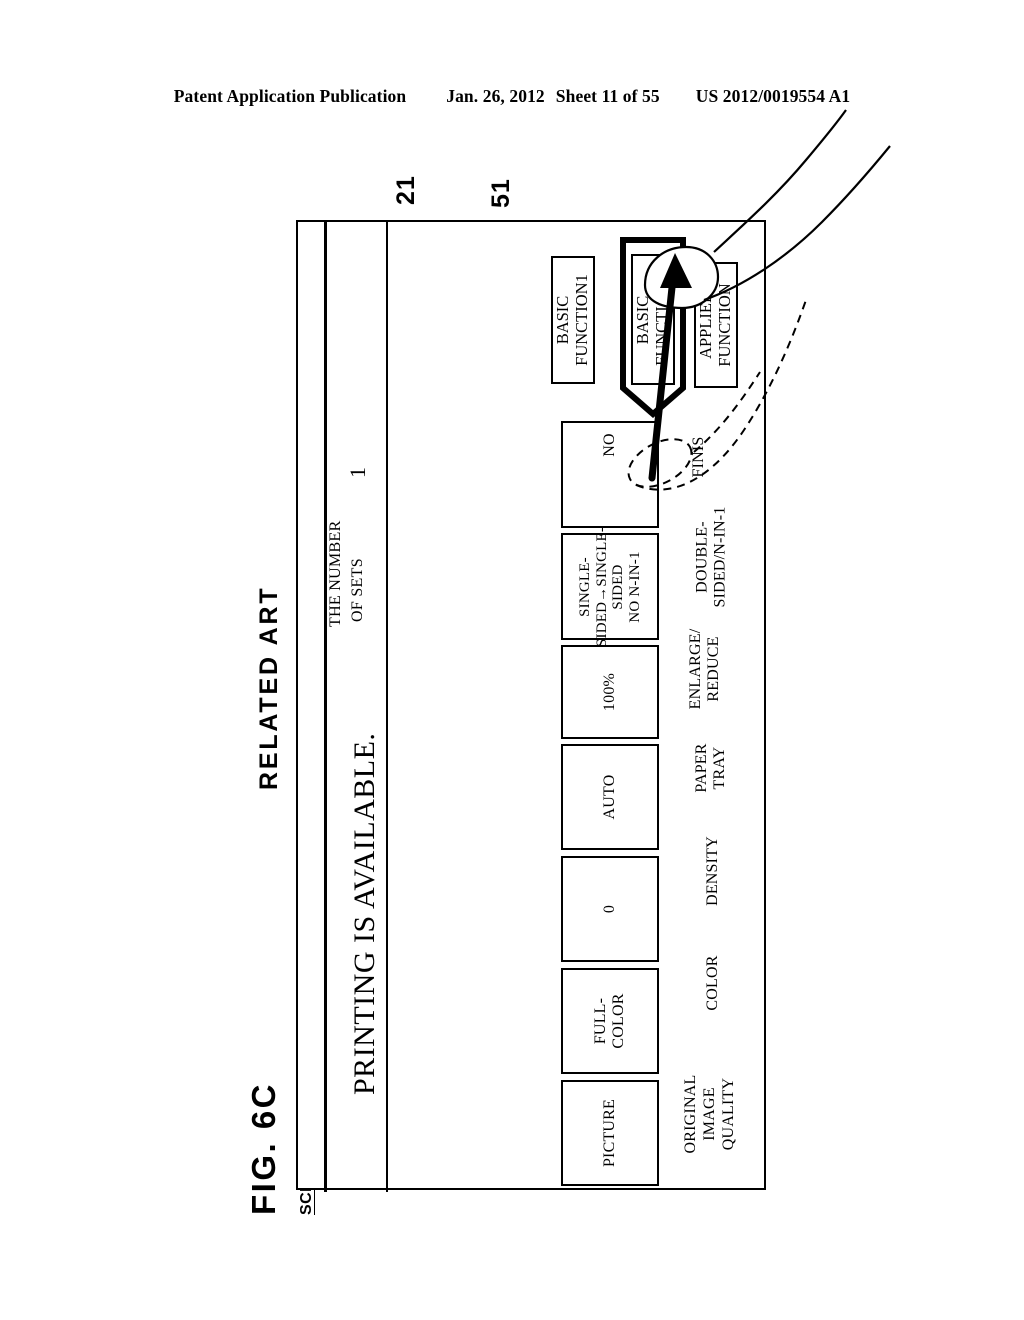 Image resolution: width=1024 pixels, height=1320 pixels. What do you see at coordinates (717, 395) in the screenshot?
I see `finger-start-dashed` at bounding box center [717, 395].